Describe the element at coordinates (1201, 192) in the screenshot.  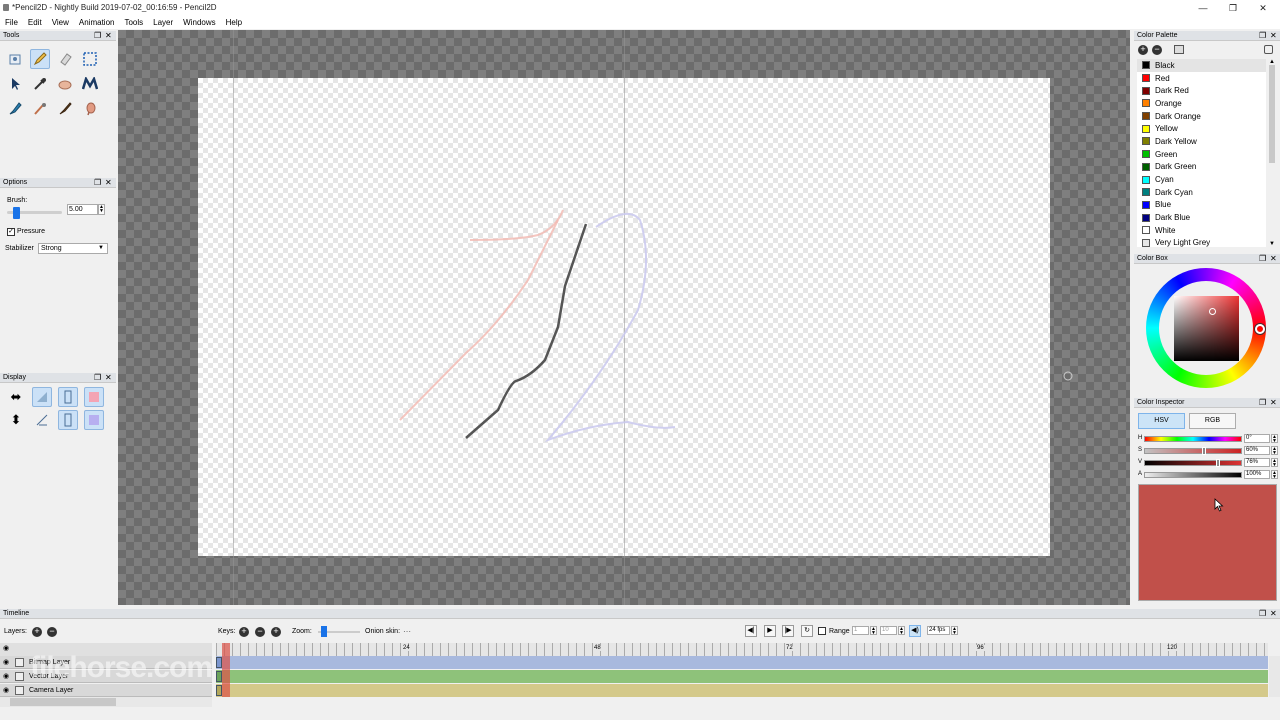
I see `palette-row: Dark Cyan` at that location.